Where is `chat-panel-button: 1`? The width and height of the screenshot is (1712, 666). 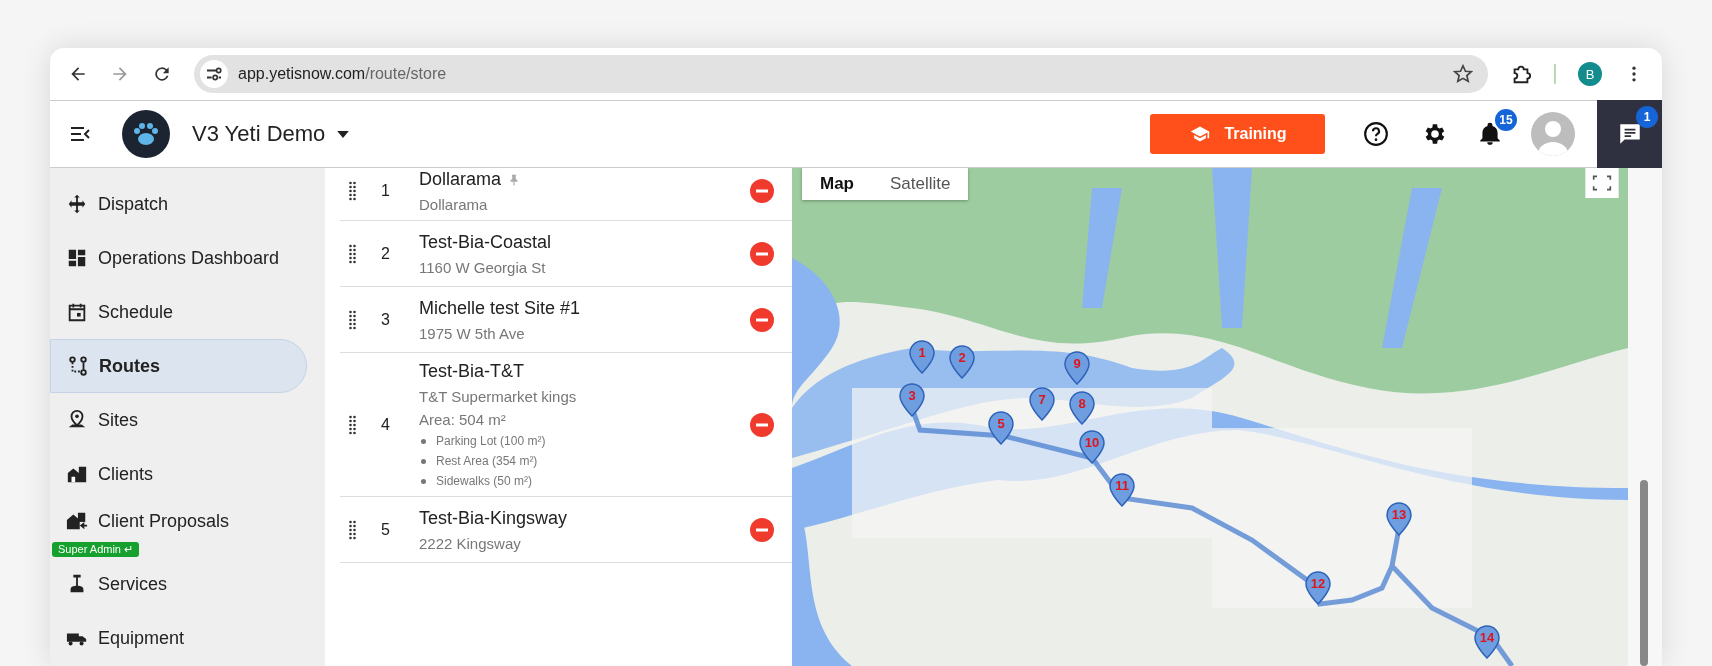 chat-panel-button: 1 is located at coordinates (1629, 134).